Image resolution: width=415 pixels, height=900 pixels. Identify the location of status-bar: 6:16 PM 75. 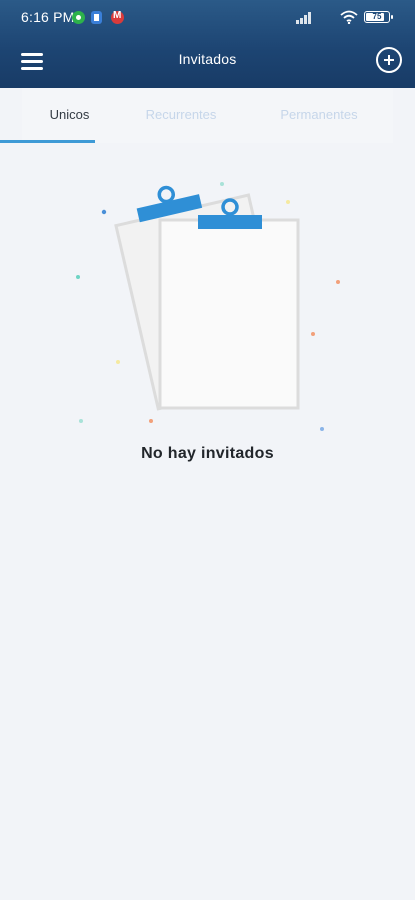
(207, 17).